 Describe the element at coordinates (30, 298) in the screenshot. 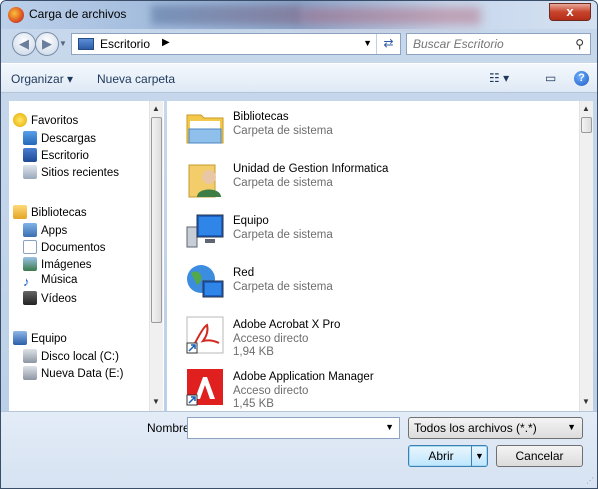

I see `videos-icon` at that location.